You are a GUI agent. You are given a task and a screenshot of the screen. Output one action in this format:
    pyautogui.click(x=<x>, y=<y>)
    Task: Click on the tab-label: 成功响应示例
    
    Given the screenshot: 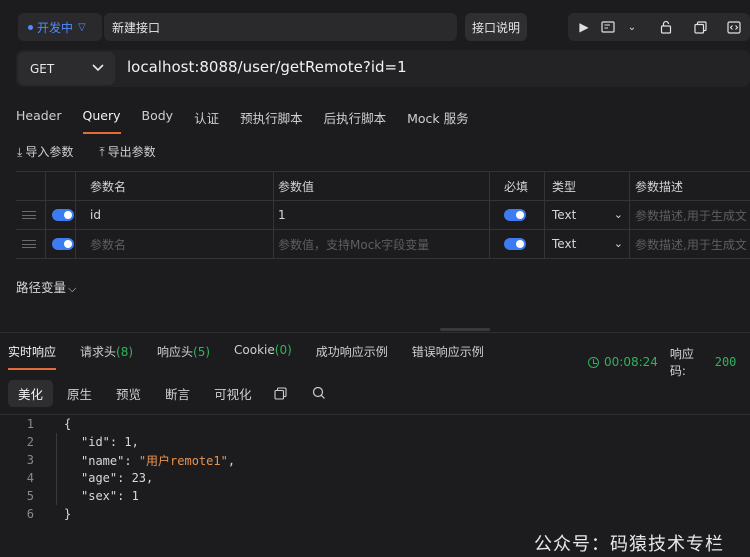 What is the action you would take?
    pyautogui.click(x=351, y=352)
    